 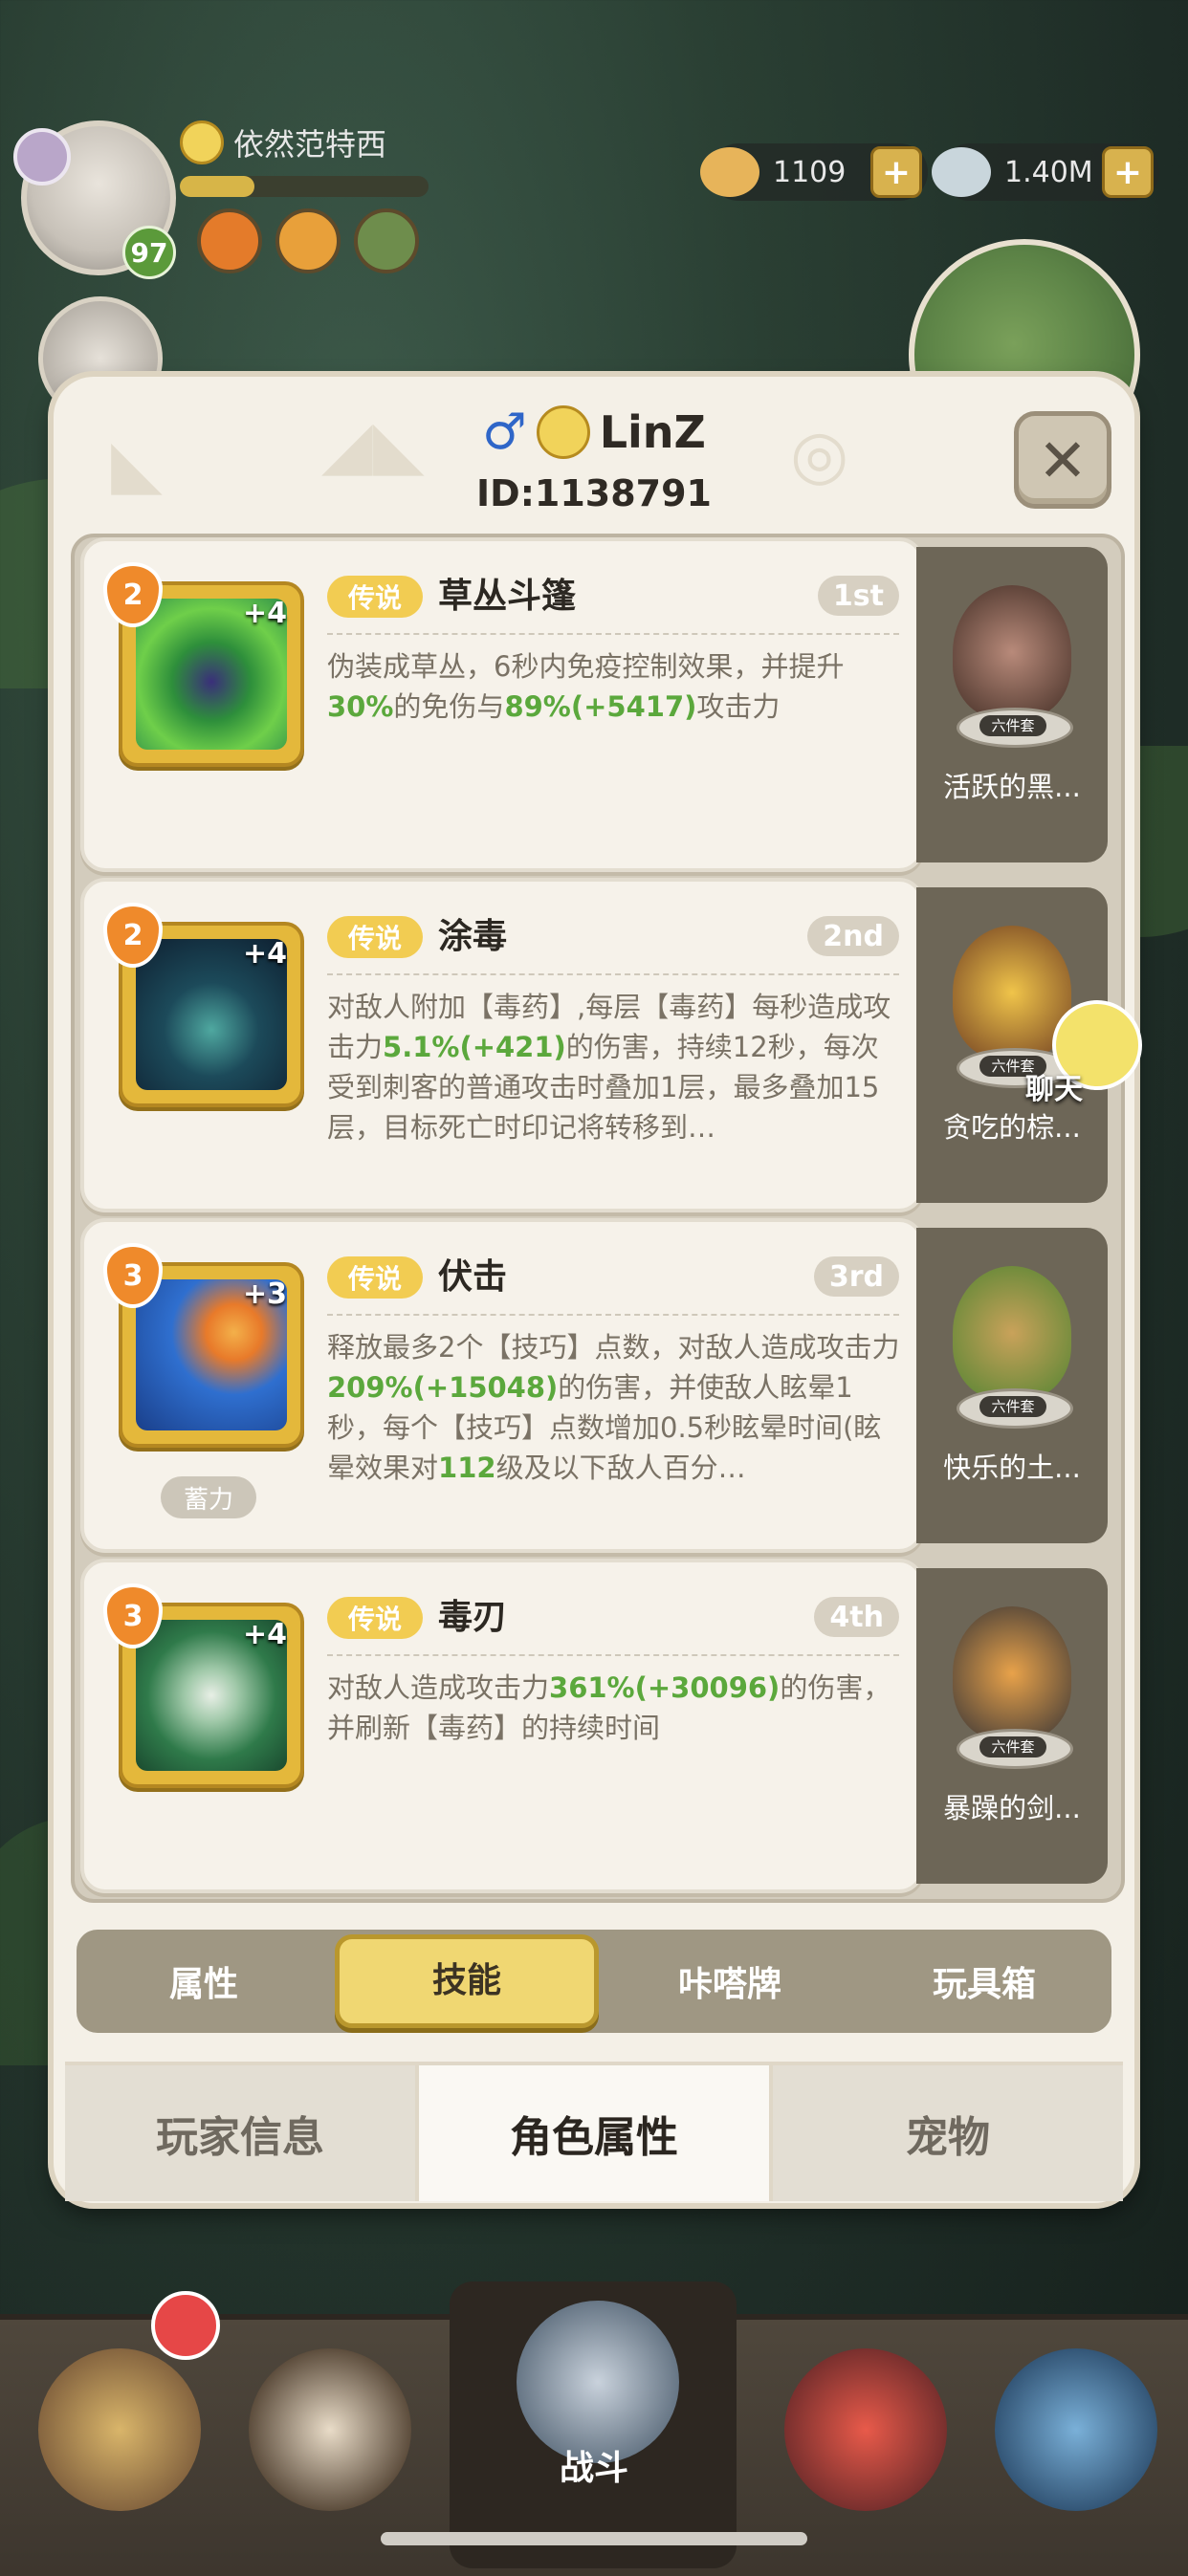 I want to click on skill-rank-badge: 3rd, so click(x=856, y=1276).